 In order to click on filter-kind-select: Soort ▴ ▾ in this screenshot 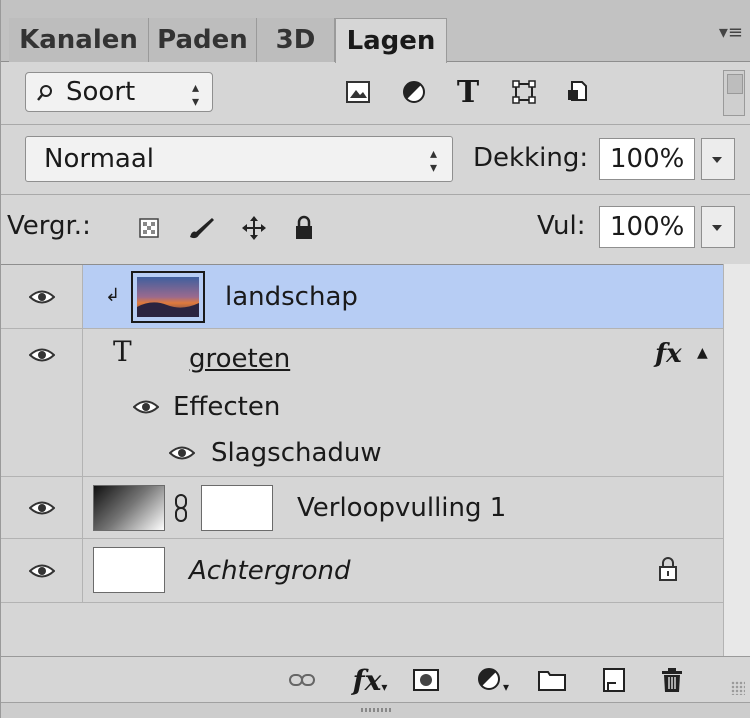, I will do `click(119, 92)`.